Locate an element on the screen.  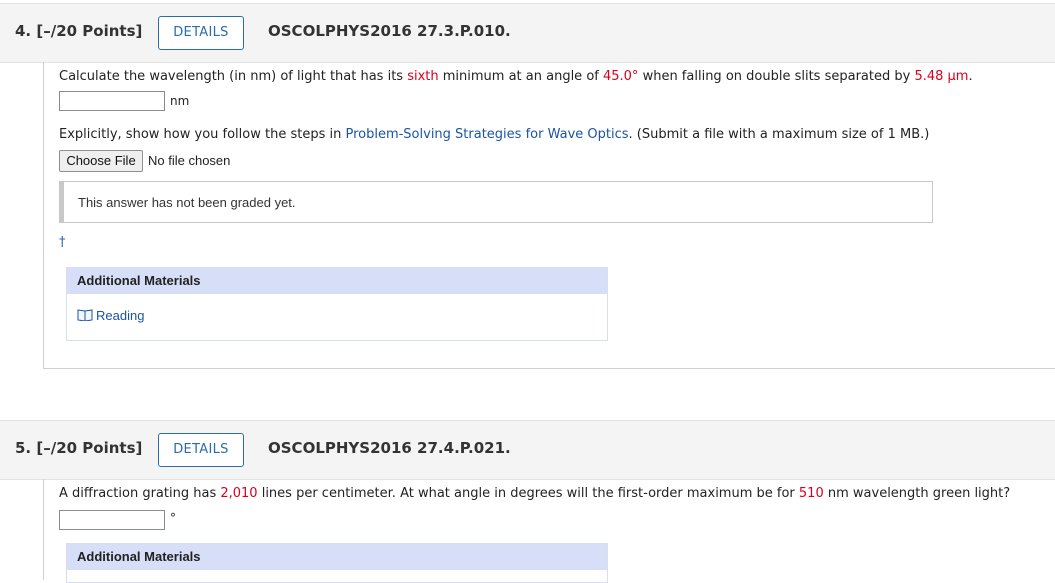
value-angle: 45.0° is located at coordinates (620, 76).